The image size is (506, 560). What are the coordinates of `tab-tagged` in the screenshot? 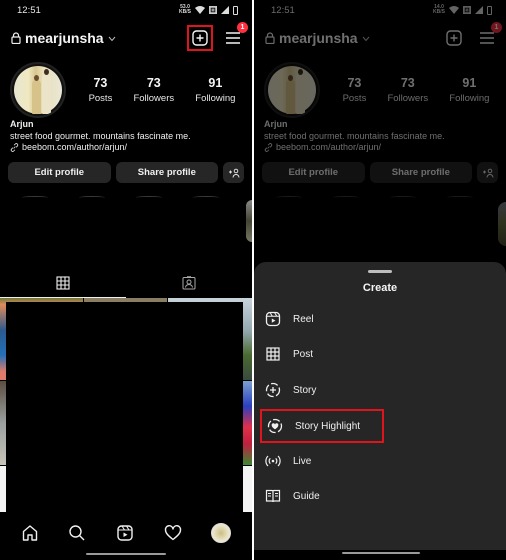 It's located at (189, 283).